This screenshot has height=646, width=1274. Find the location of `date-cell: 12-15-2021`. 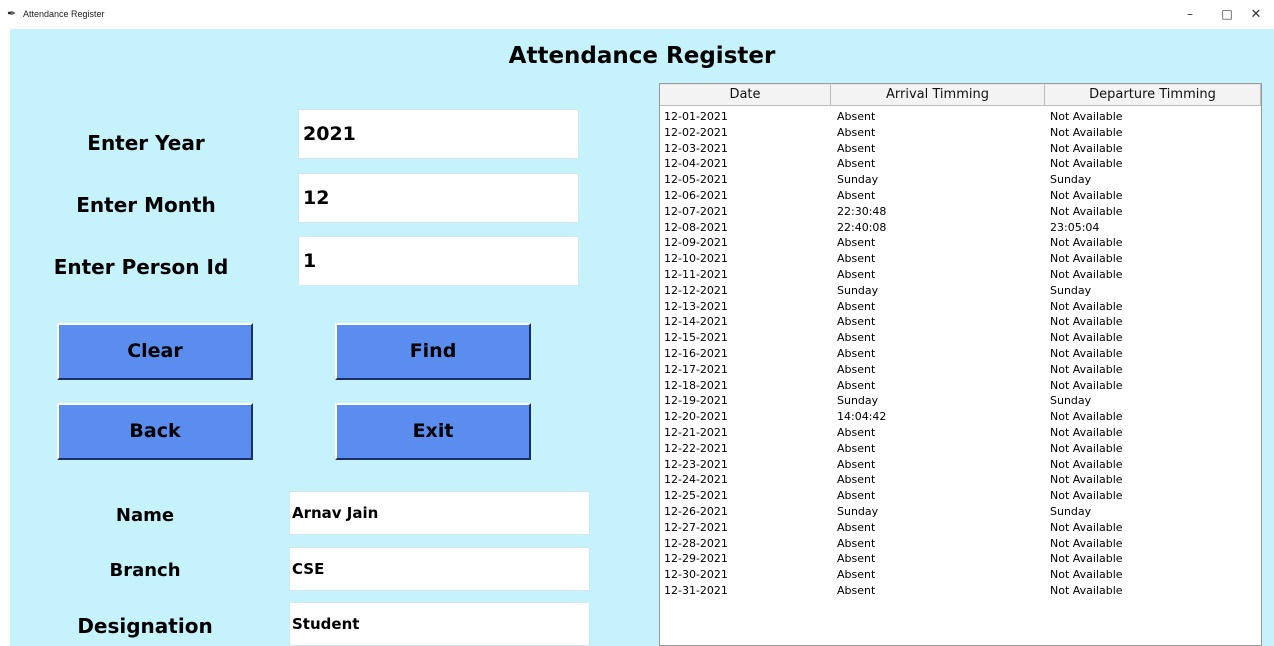

date-cell: 12-15-2021 is located at coordinates (696, 338).